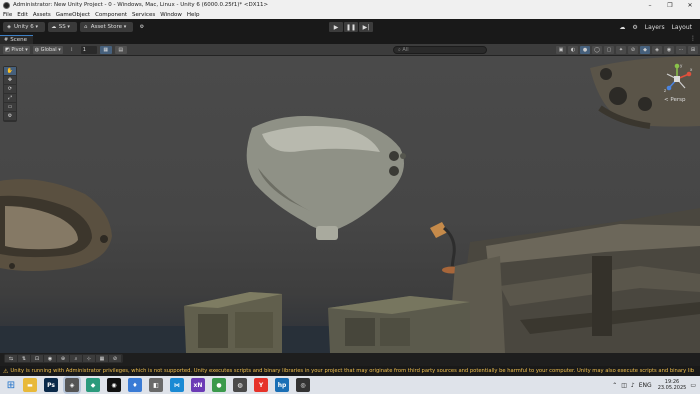 The image size is (700, 394). What do you see at coordinates (73, 15) in the screenshot?
I see `menu-gameobject: GameObject` at bounding box center [73, 15].